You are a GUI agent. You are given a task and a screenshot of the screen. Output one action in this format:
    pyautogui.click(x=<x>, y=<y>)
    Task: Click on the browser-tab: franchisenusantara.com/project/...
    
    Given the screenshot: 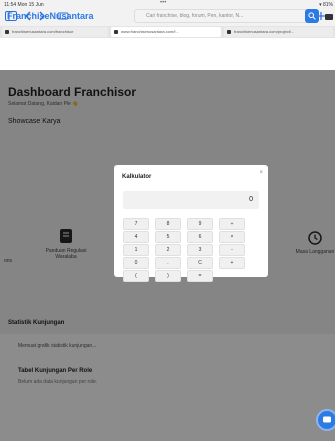 What is the action you would take?
    pyautogui.click(x=278, y=32)
    